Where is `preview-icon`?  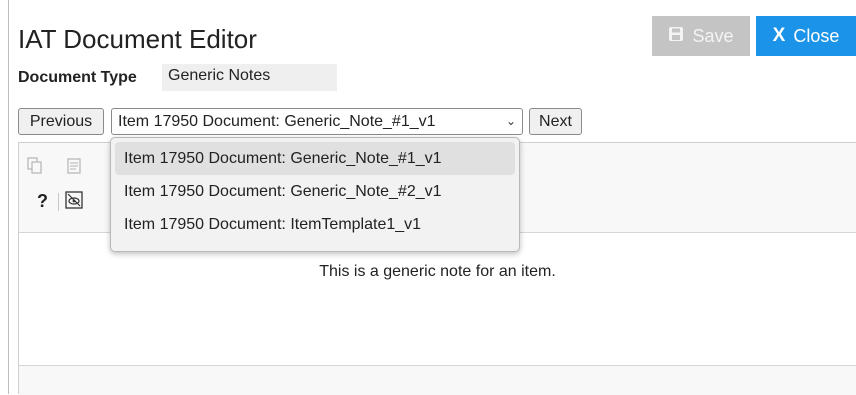
preview-icon is located at coordinates (74, 200).